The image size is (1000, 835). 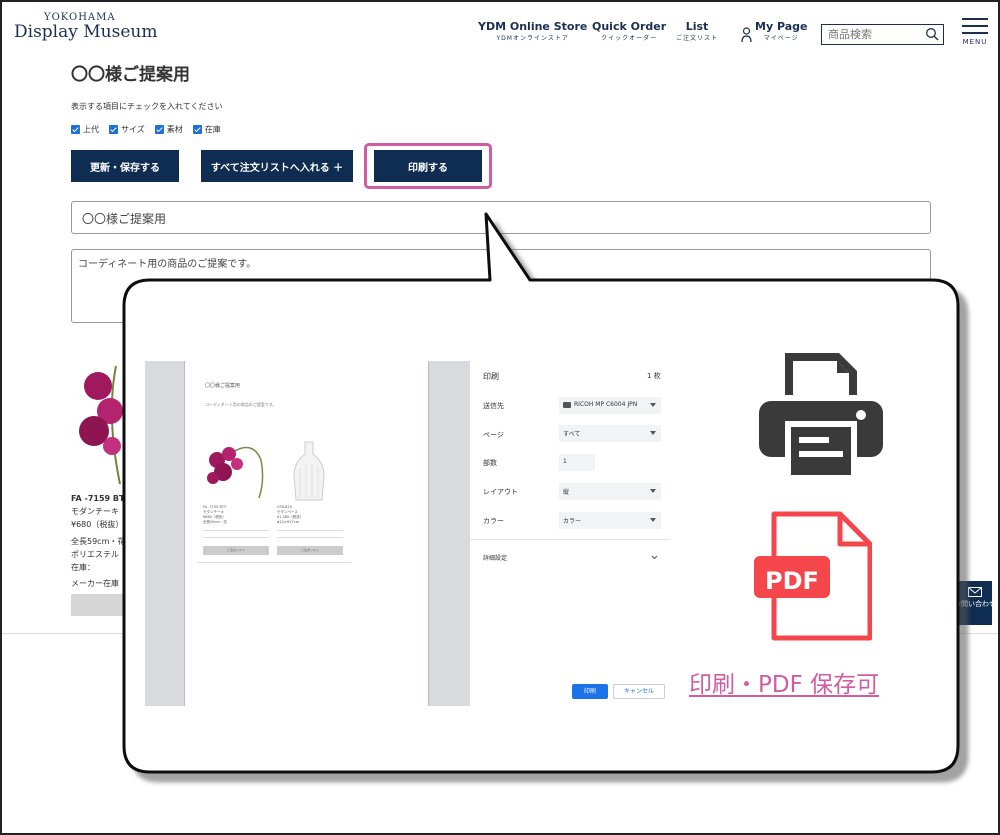 I want to click on settings-divider, so click(x=570, y=539).